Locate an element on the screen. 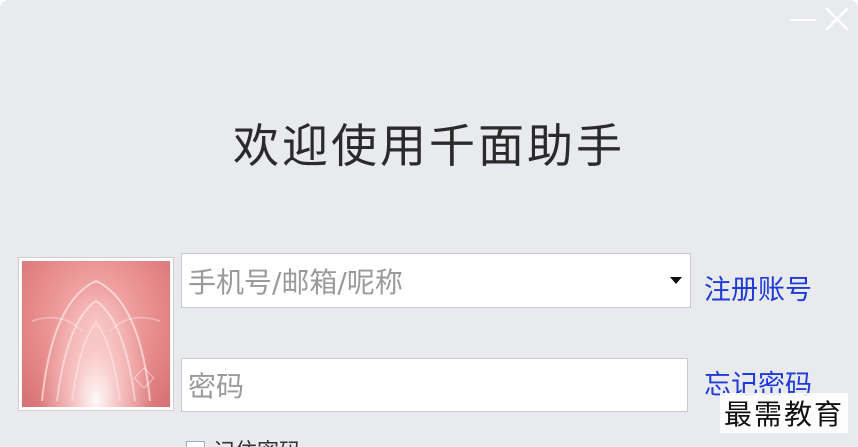 Image resolution: width=858 pixels, height=447 pixels. password-input-placeholder: 密码 is located at coordinates (437, 385).